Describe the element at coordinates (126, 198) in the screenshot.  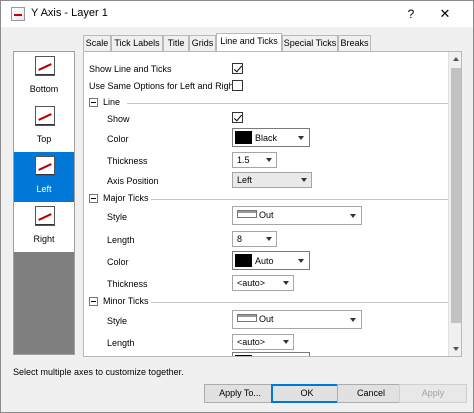
I see `major-ticks-section-title: Major Ticks` at that location.